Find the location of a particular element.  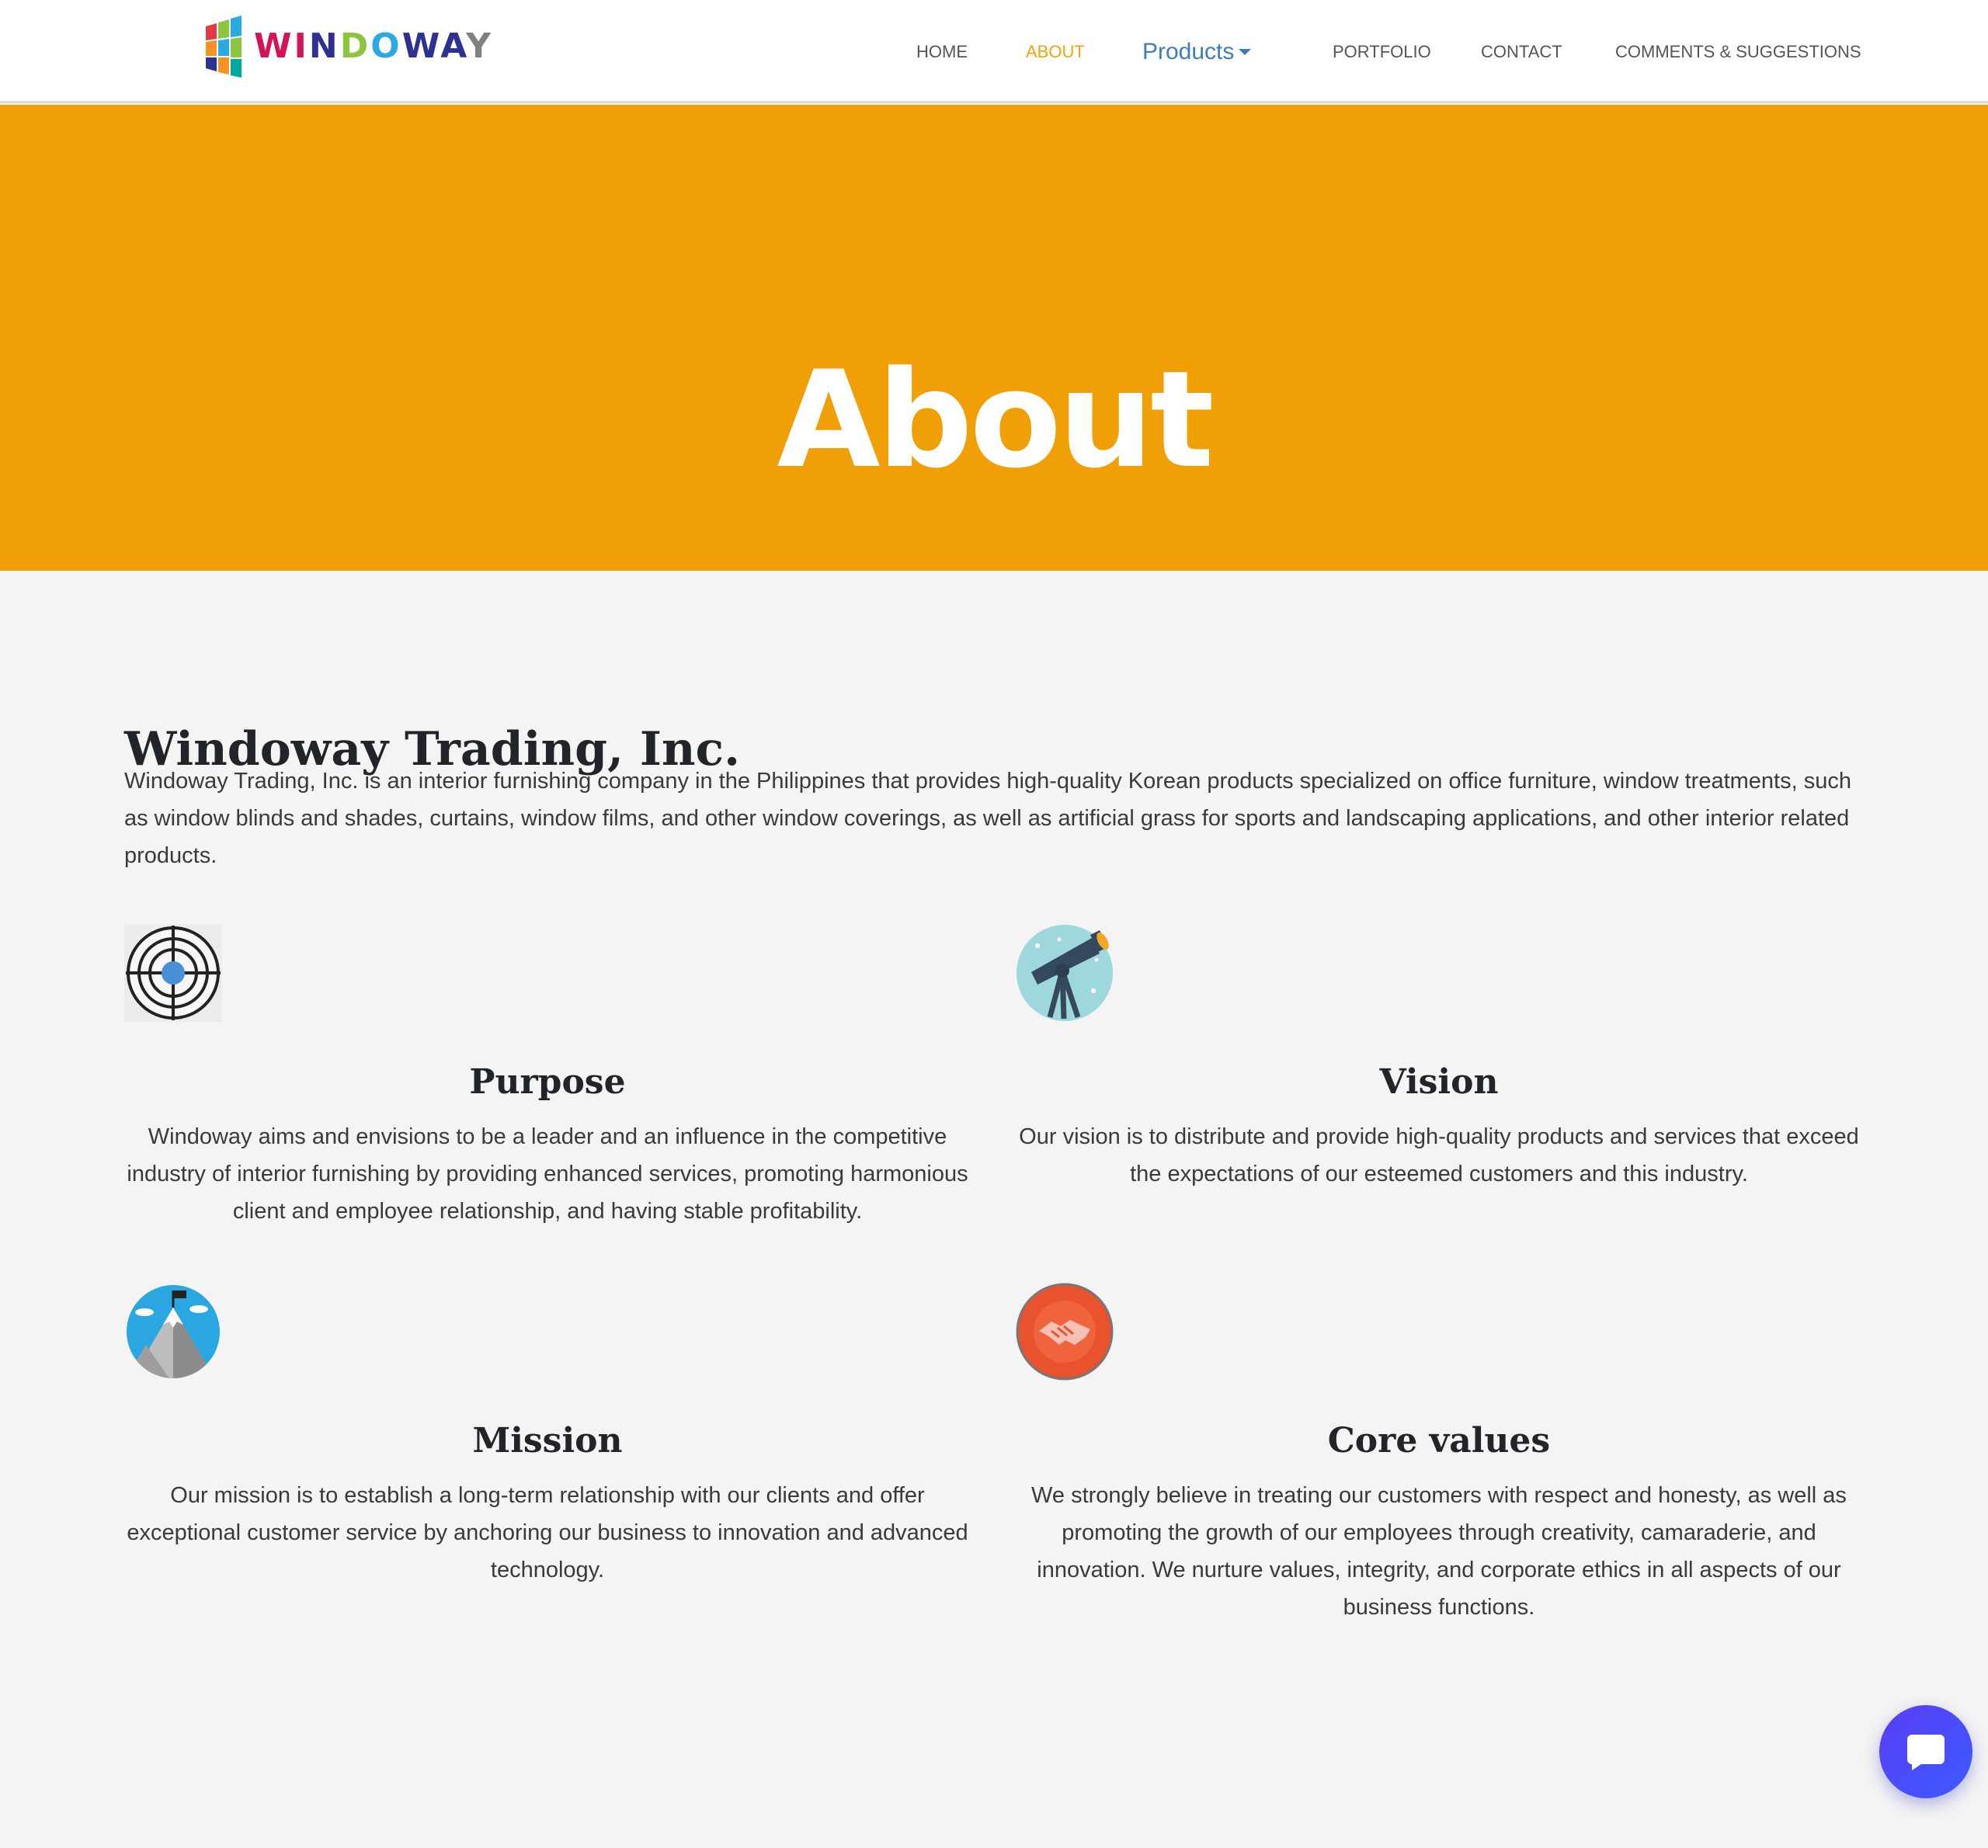

window-logo-icon is located at coordinates (224, 47).